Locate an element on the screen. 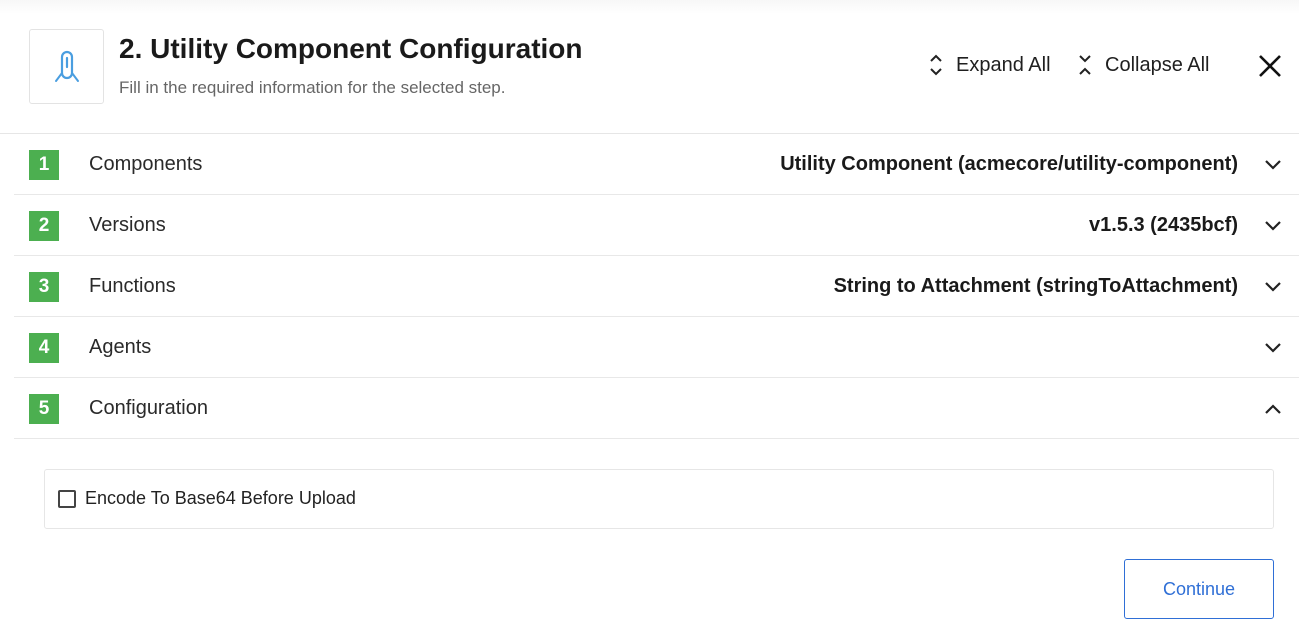 The width and height of the screenshot is (1299, 641). step-value: v1.5.3 (2435bcf) is located at coordinates (1163, 225).